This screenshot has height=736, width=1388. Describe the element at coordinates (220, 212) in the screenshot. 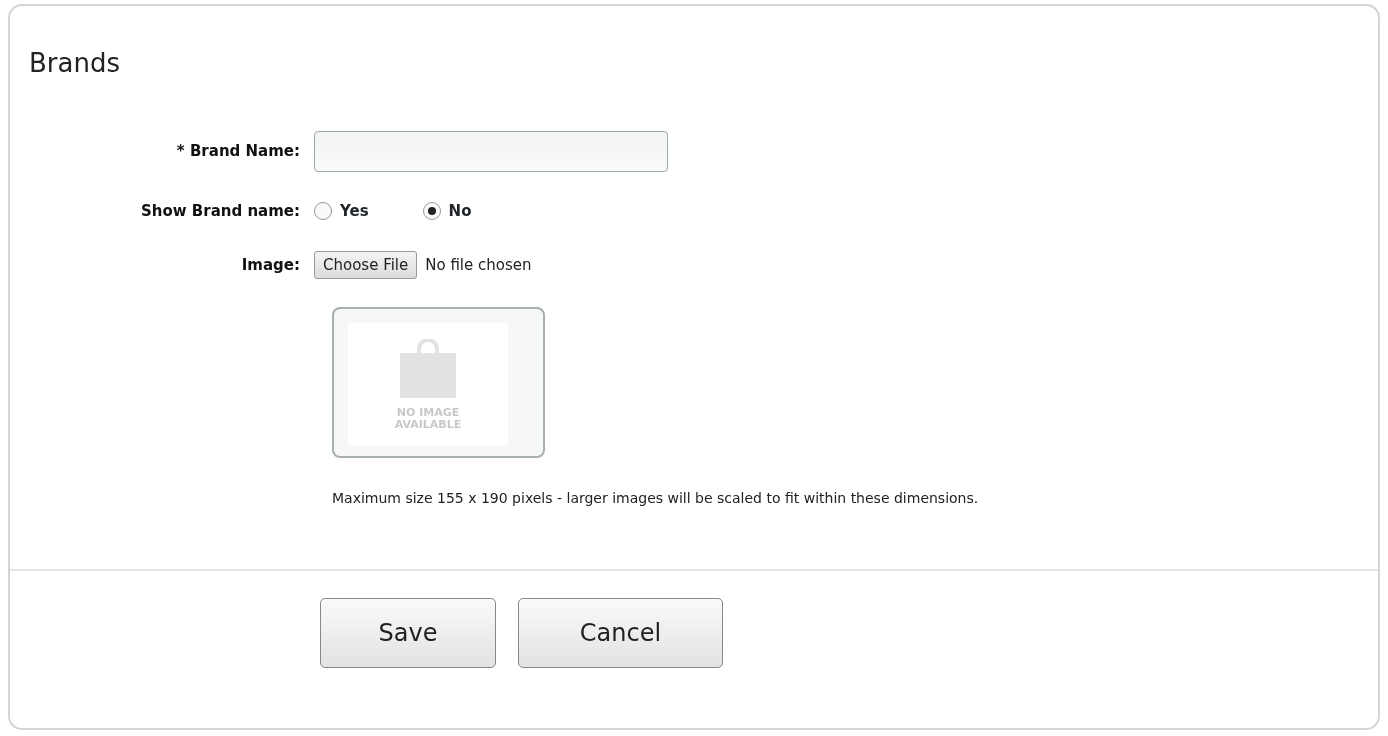

I see `field-label: Show Brand name:` at that location.